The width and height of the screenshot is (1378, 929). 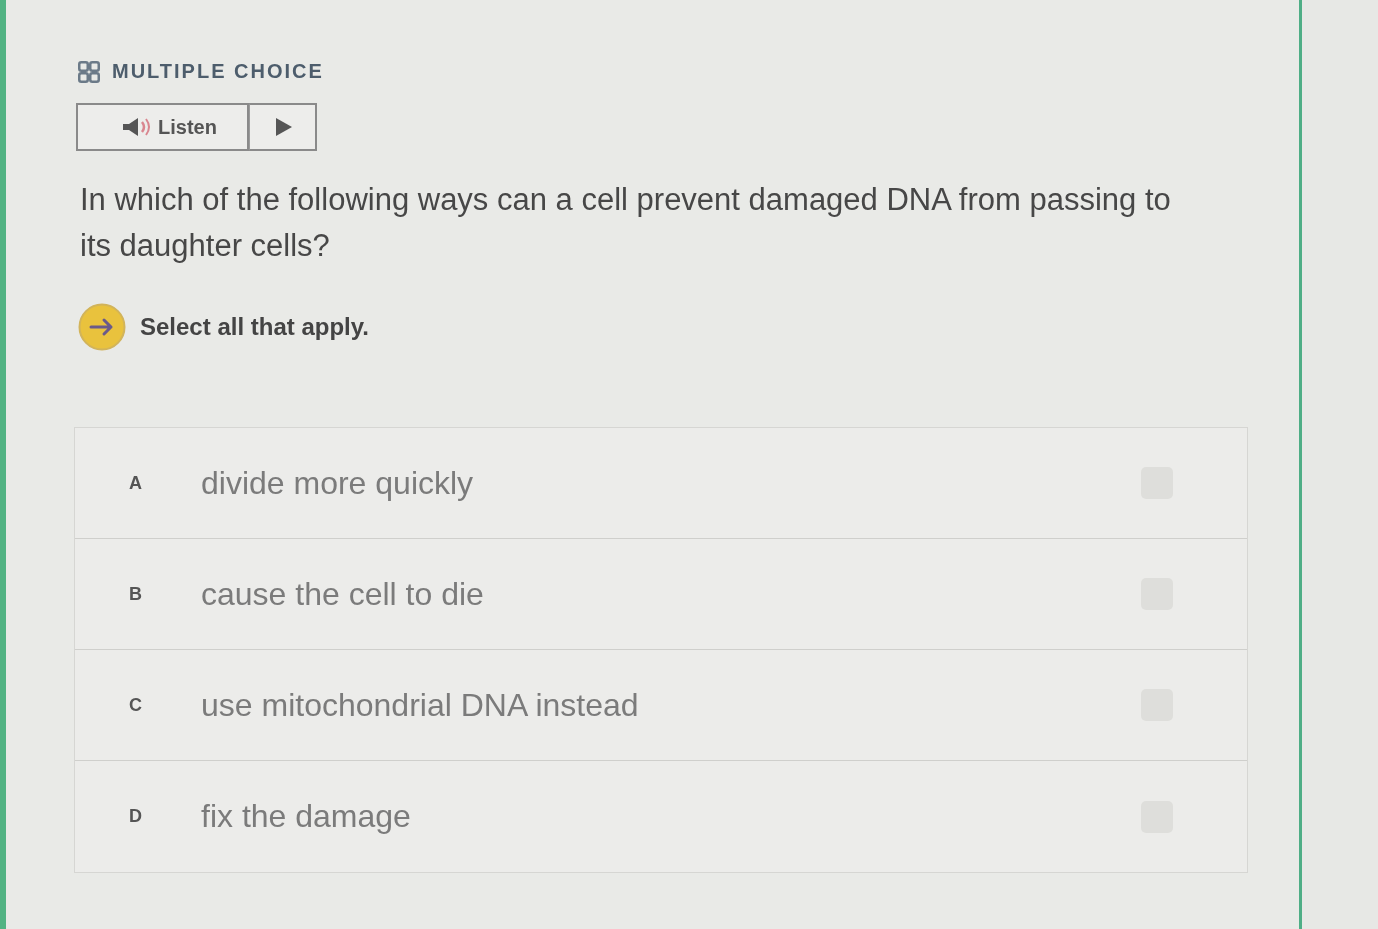 What do you see at coordinates (254, 327) in the screenshot?
I see `instruction-text: Select all that apply.` at bounding box center [254, 327].